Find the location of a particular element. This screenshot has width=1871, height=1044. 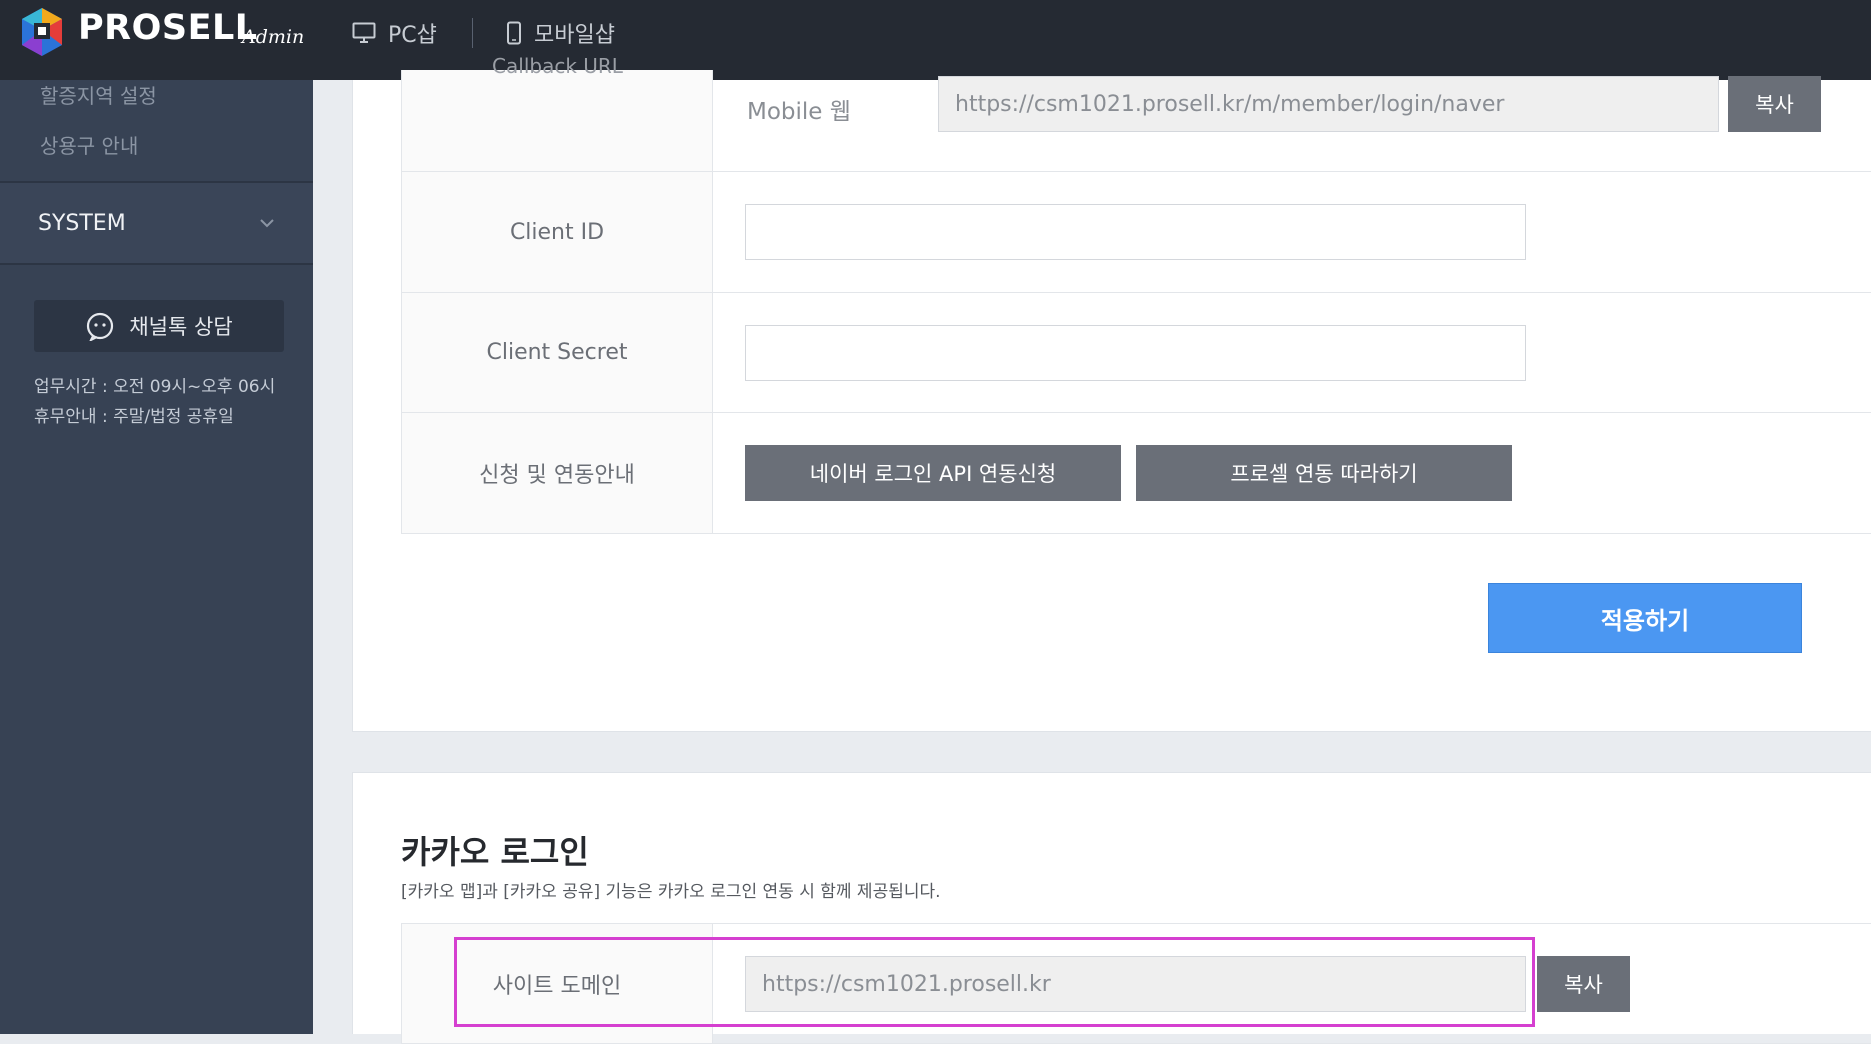

client-secret-label: Client Secret is located at coordinates (557, 352).